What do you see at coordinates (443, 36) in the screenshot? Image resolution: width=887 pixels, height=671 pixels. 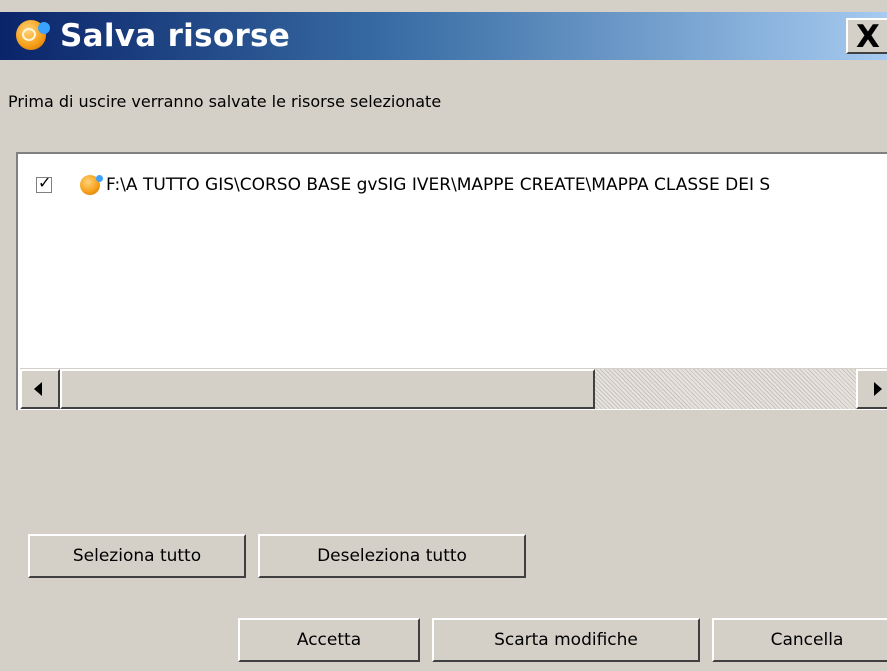 I see `title-bar: Salva risorse X` at bounding box center [443, 36].